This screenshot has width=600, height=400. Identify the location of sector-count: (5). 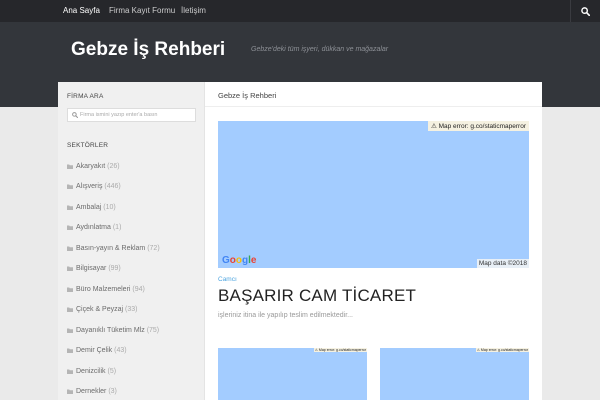
(112, 371).